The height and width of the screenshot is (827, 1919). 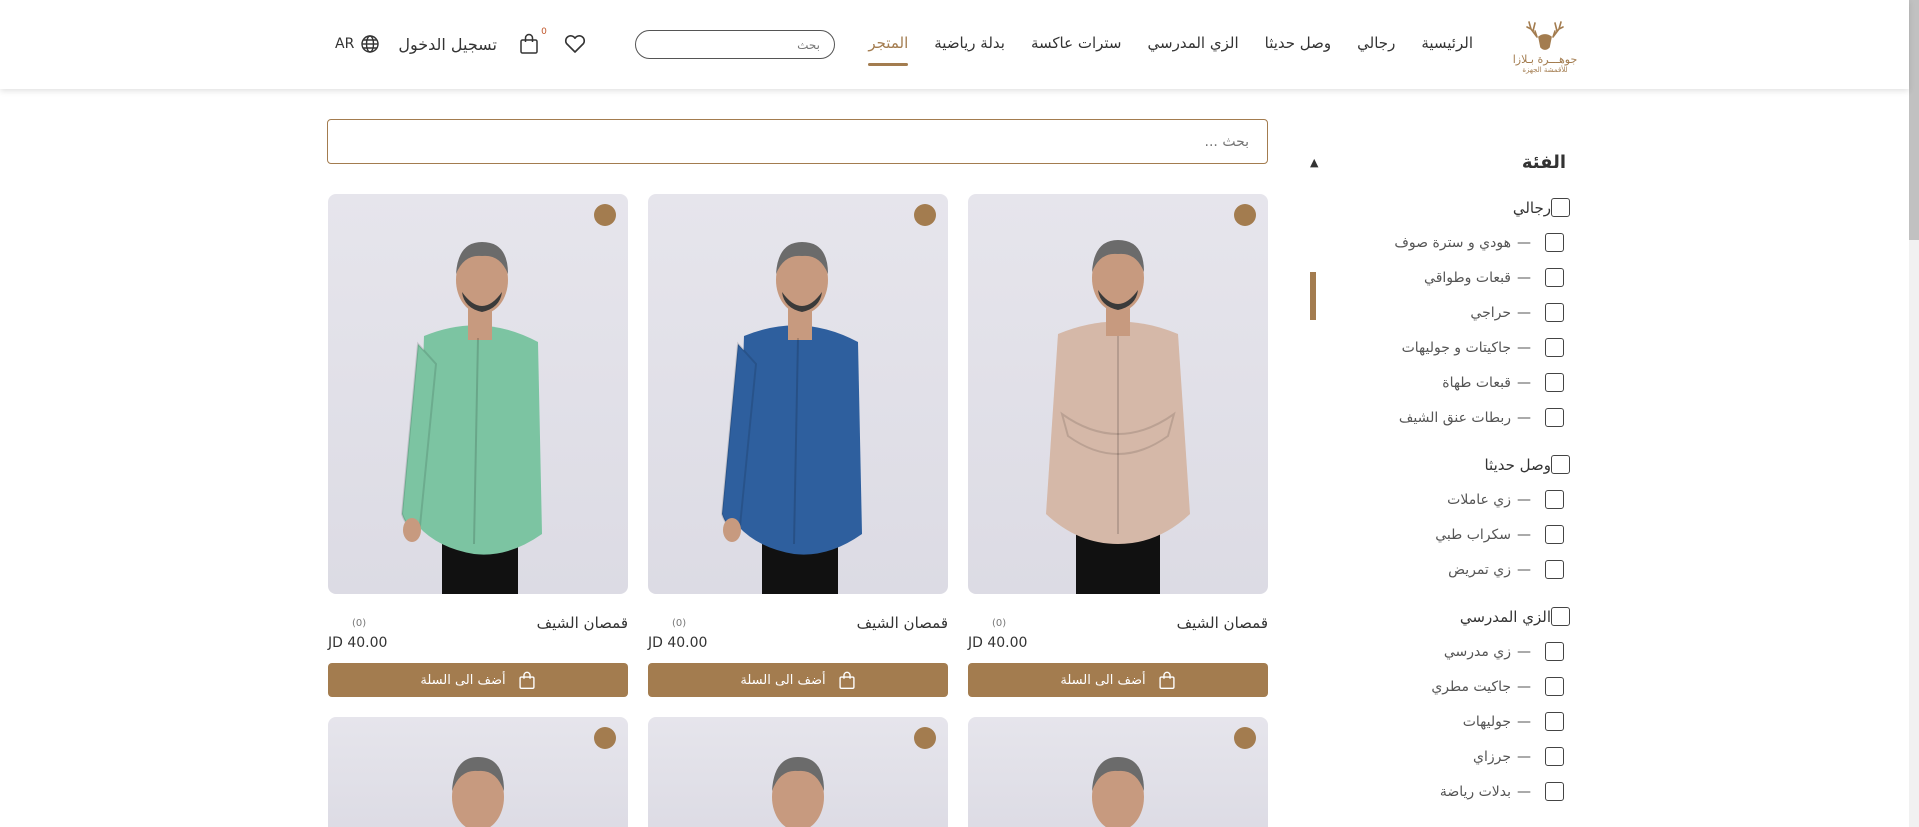 I want to click on scrollbar-thumb, so click(x=1914, y=120).